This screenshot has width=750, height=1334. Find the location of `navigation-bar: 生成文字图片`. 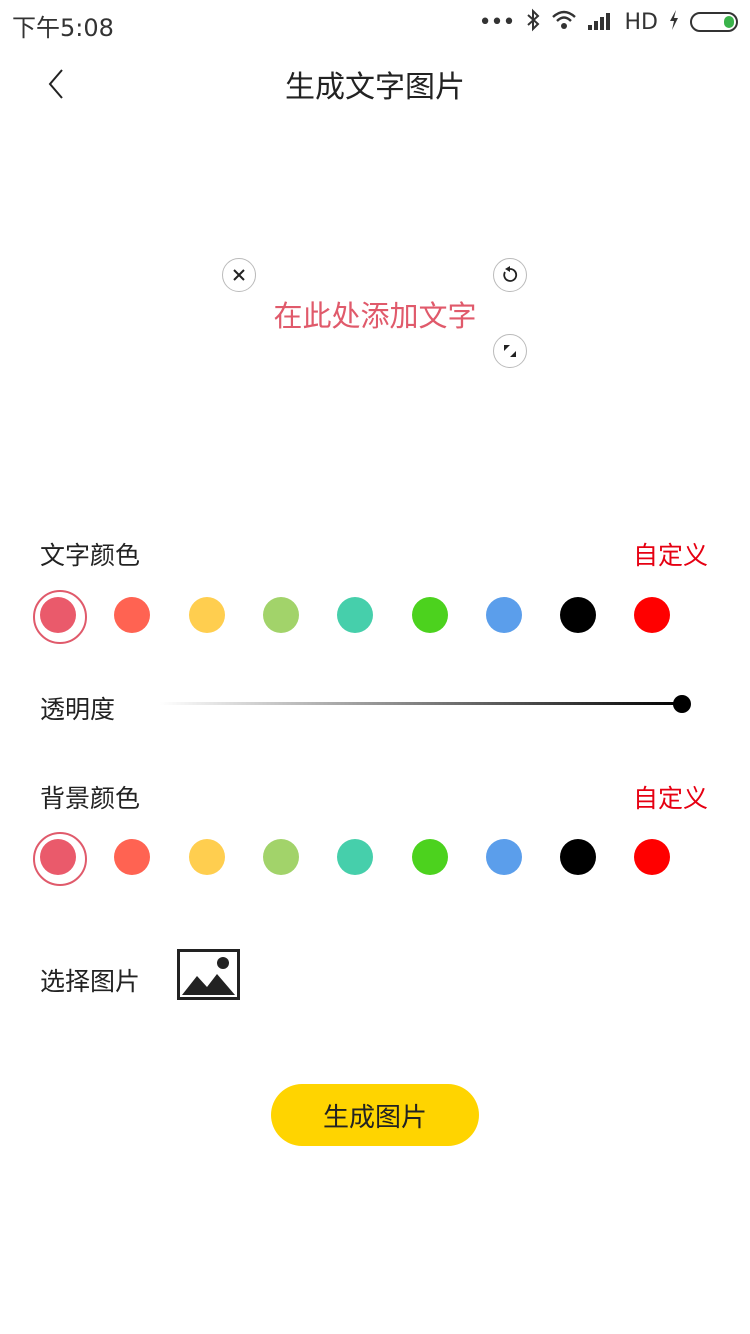

navigation-bar: 生成文字图片 is located at coordinates (375, 84).